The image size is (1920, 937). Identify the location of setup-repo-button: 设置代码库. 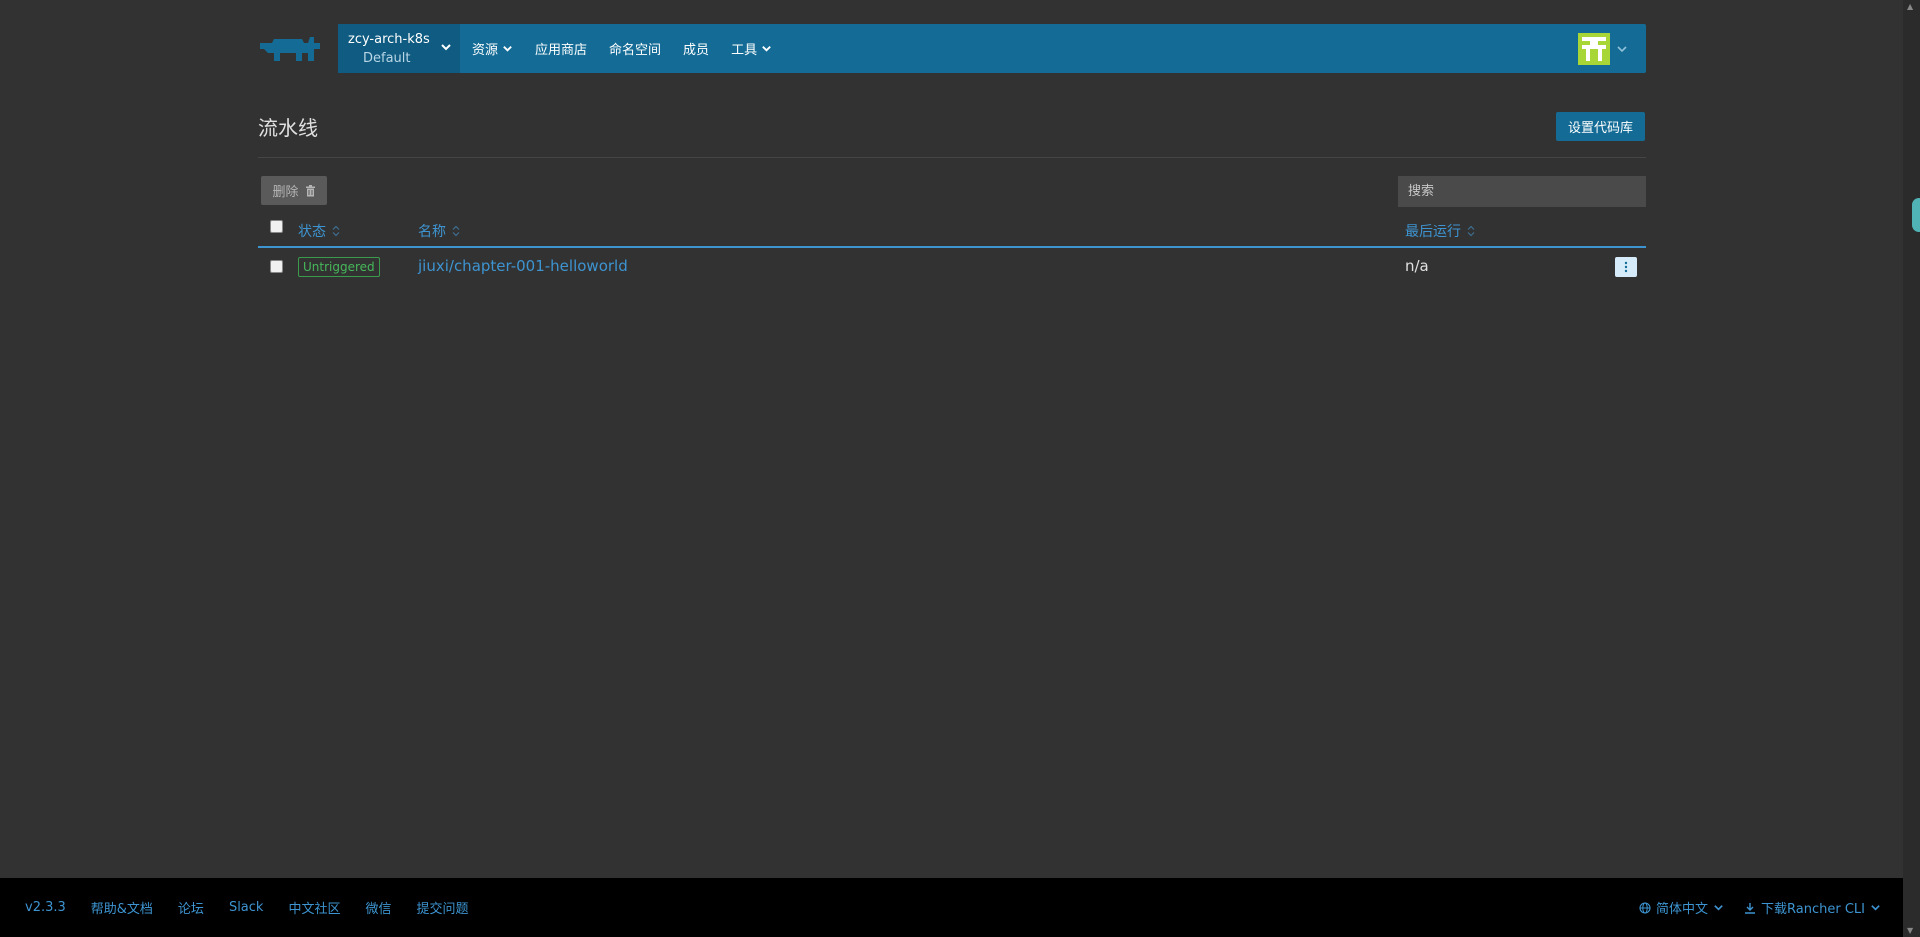
(1600, 126).